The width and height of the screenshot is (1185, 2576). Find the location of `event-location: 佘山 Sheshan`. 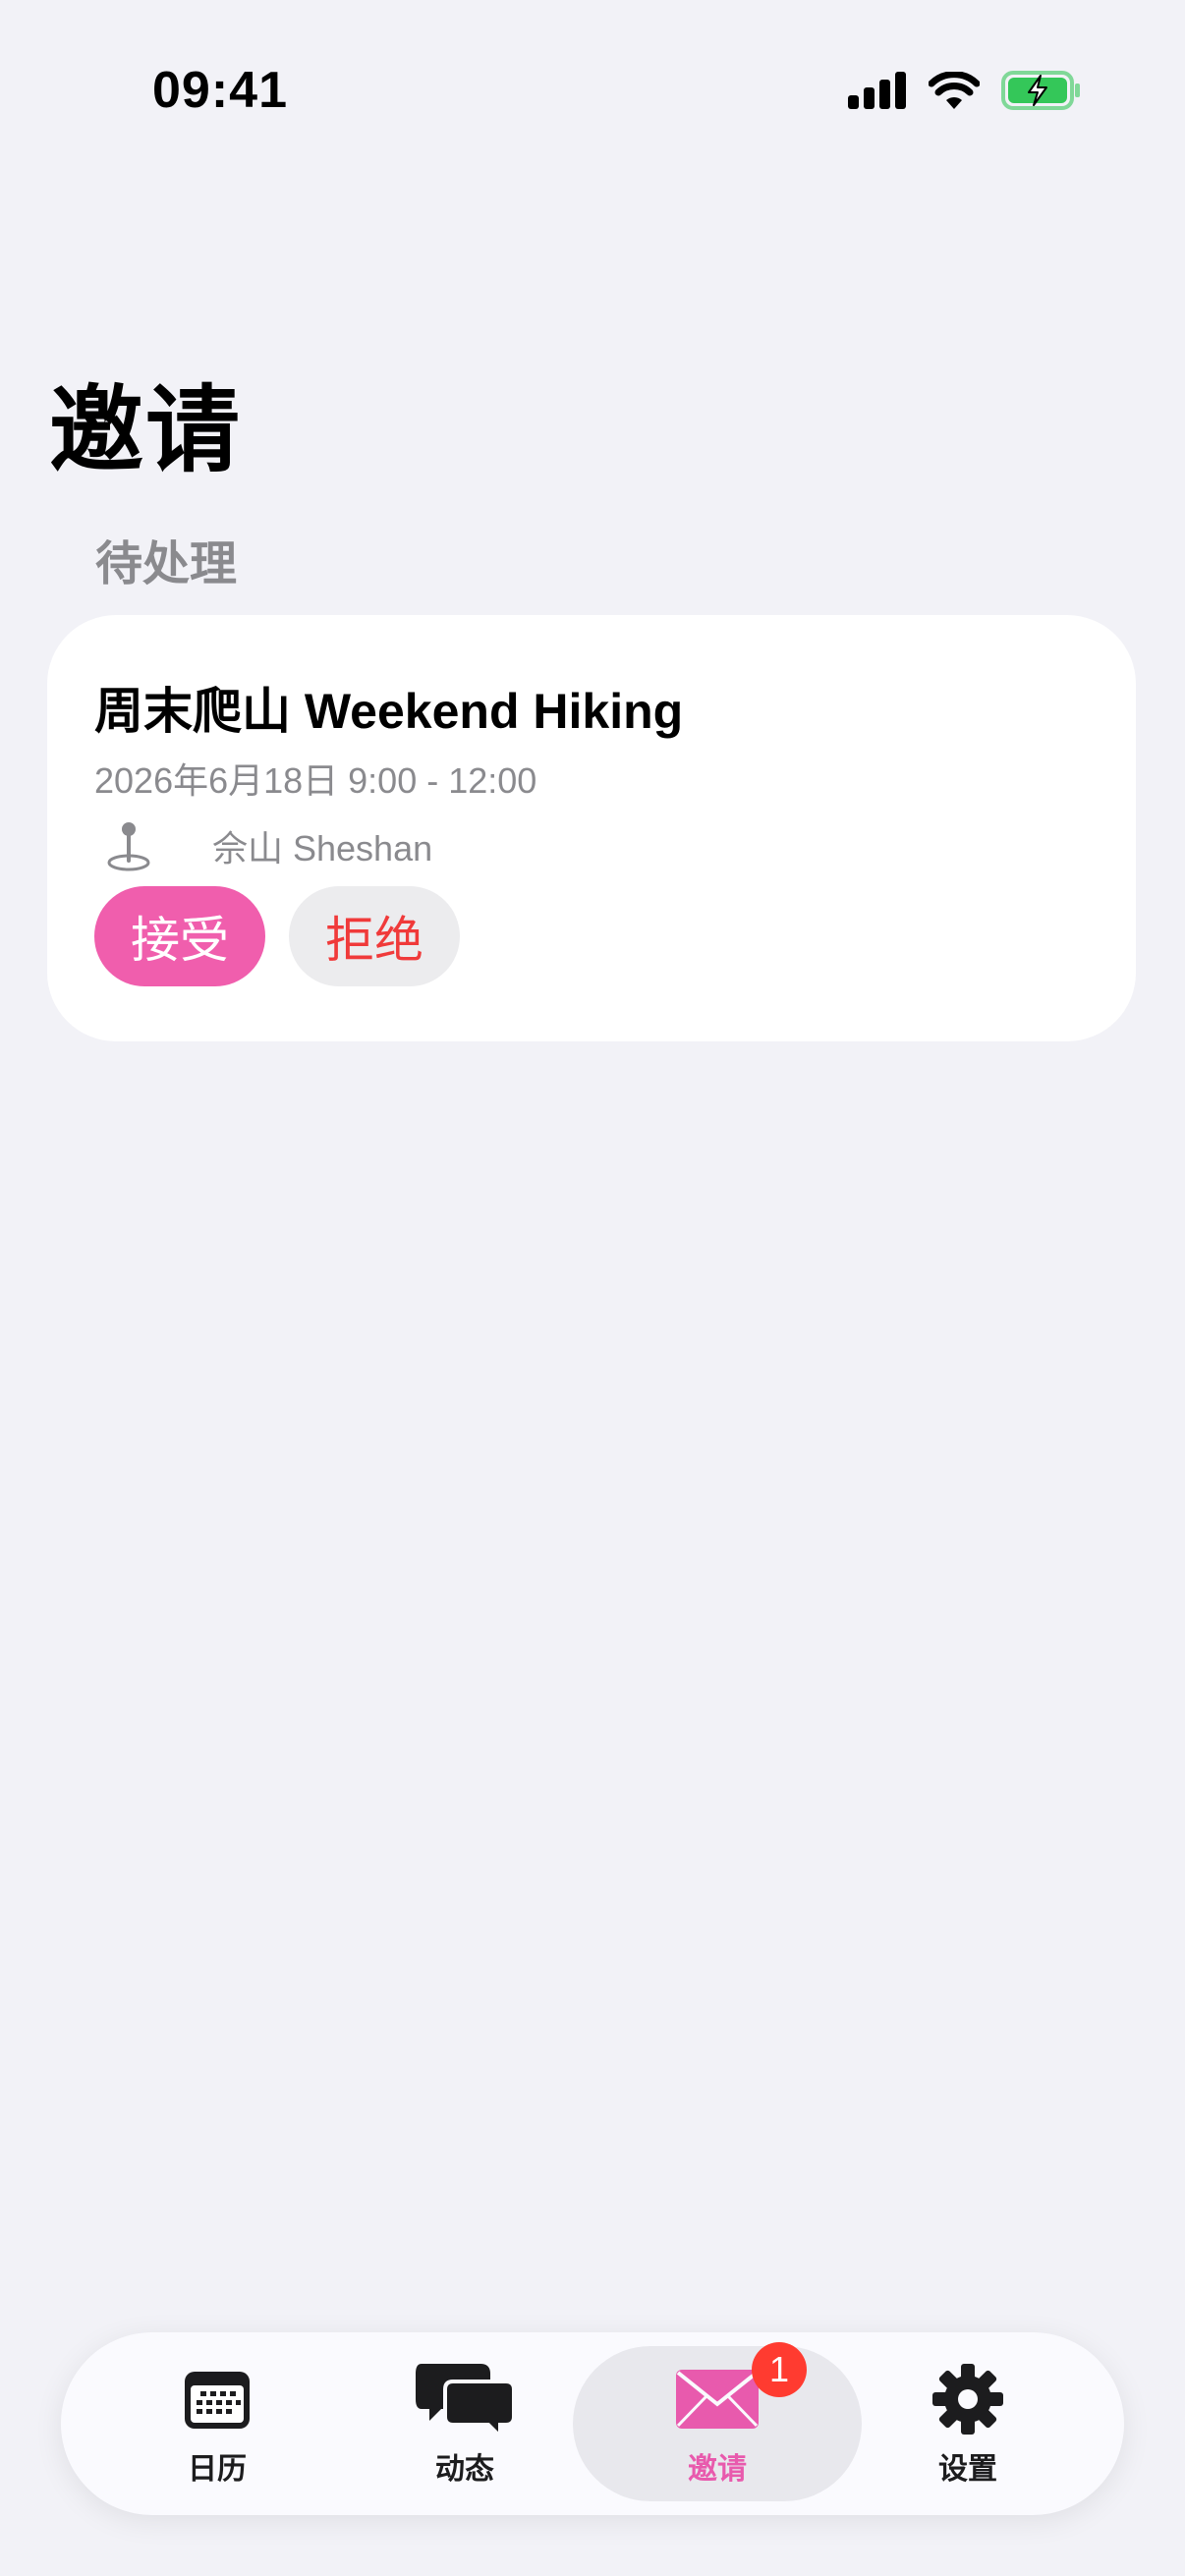

event-location: 佘山 Sheshan is located at coordinates (263, 846).